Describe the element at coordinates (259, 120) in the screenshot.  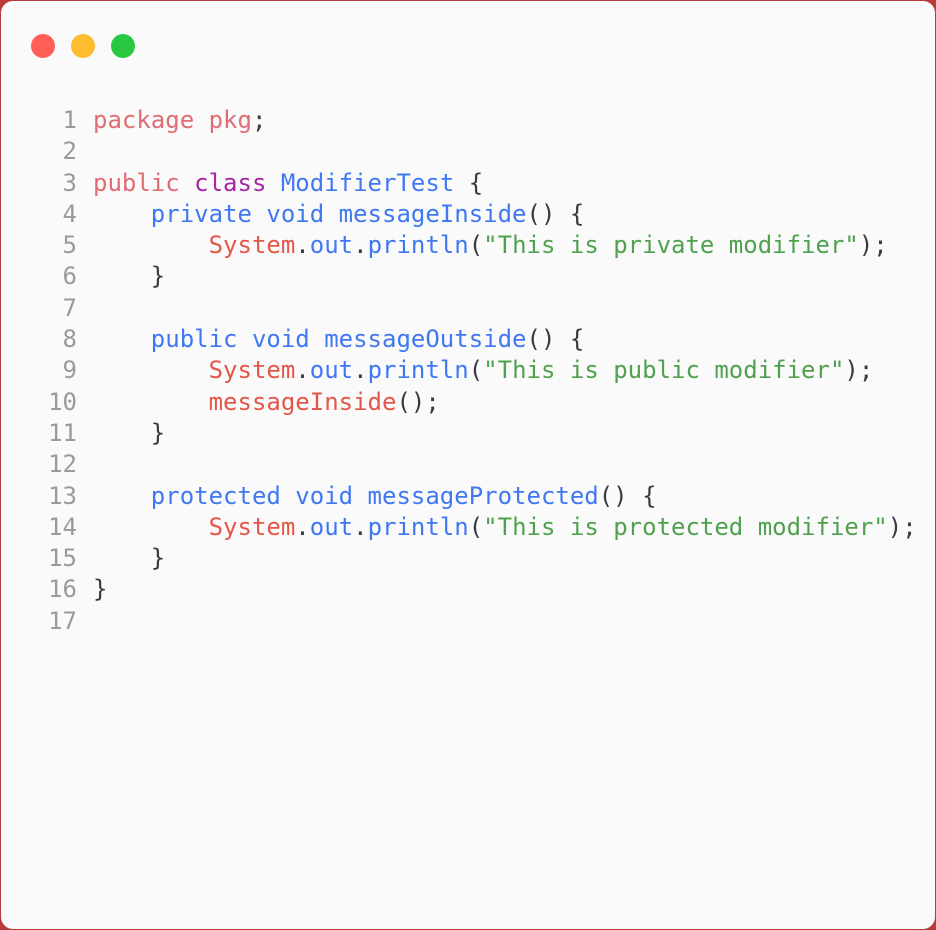
I see `code-token: ;` at that location.